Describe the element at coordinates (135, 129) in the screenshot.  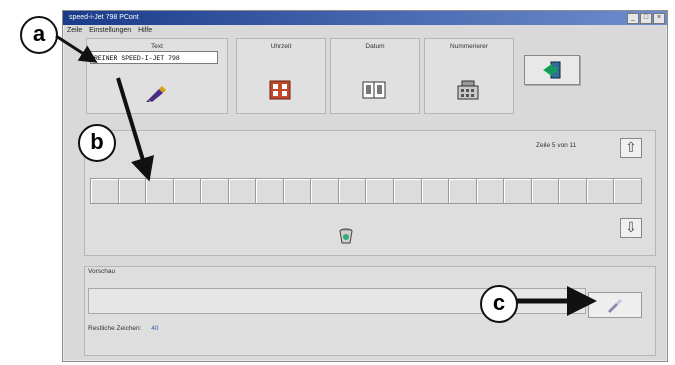
I see `arrow-b` at that location.